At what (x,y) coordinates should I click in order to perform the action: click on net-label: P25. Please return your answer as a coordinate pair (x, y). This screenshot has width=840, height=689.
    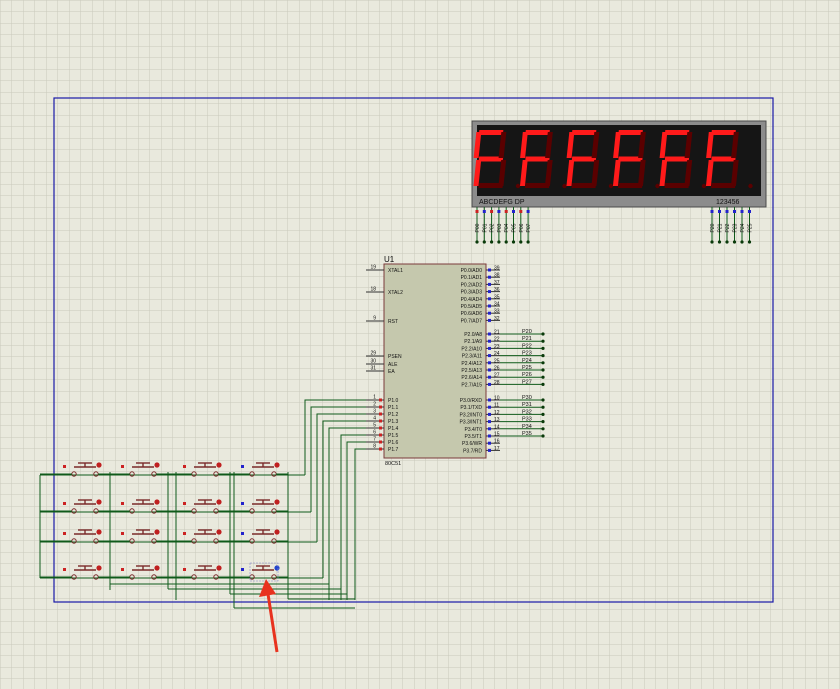
    Looking at the image, I should click on (527, 368).